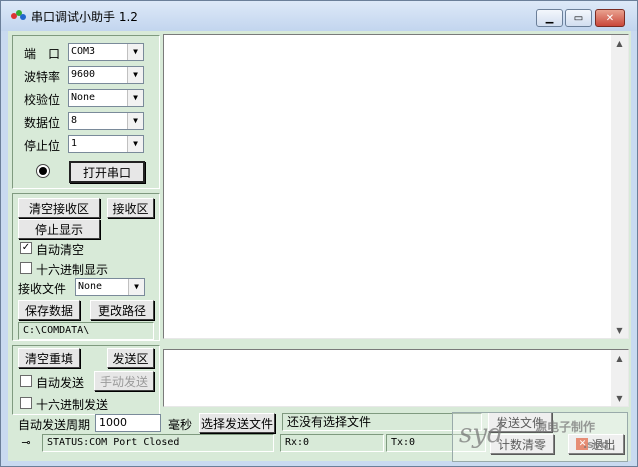 The image size is (638, 467). What do you see at coordinates (74, 120) in the screenshot?
I see `databits-value: 8` at bounding box center [74, 120].